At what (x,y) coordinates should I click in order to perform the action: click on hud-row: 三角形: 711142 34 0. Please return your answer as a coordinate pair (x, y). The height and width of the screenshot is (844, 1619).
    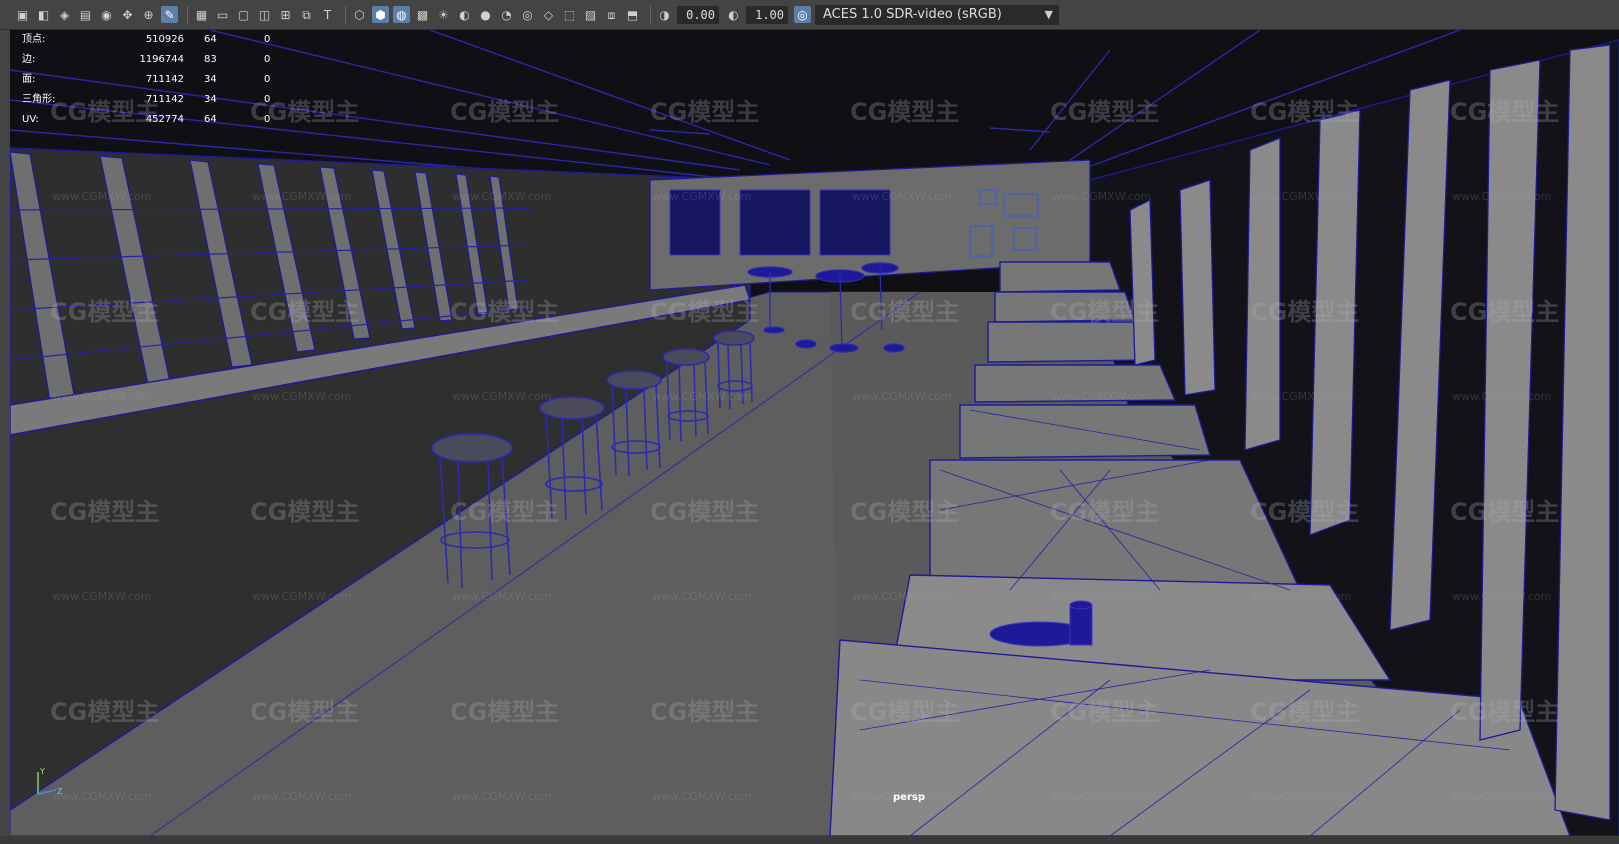
    Looking at the image, I should click on (158, 100).